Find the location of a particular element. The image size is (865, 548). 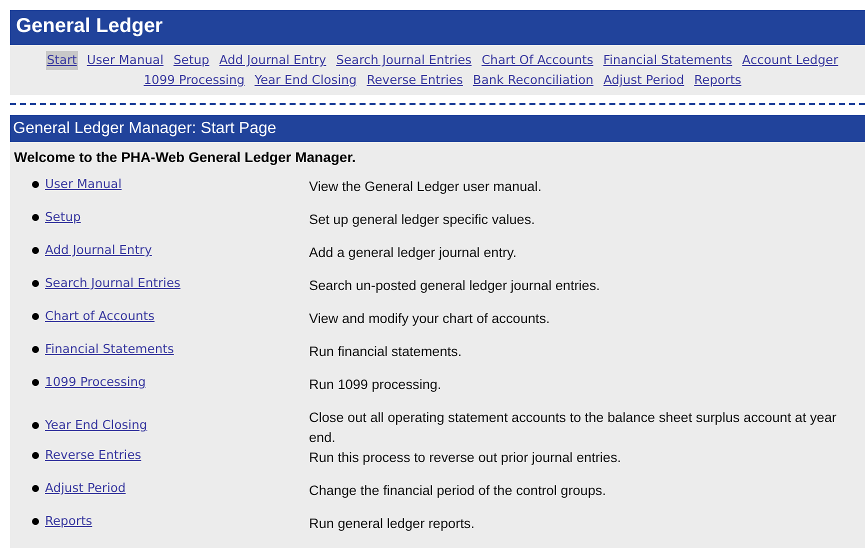

nav-link: User Manual is located at coordinates (125, 60).